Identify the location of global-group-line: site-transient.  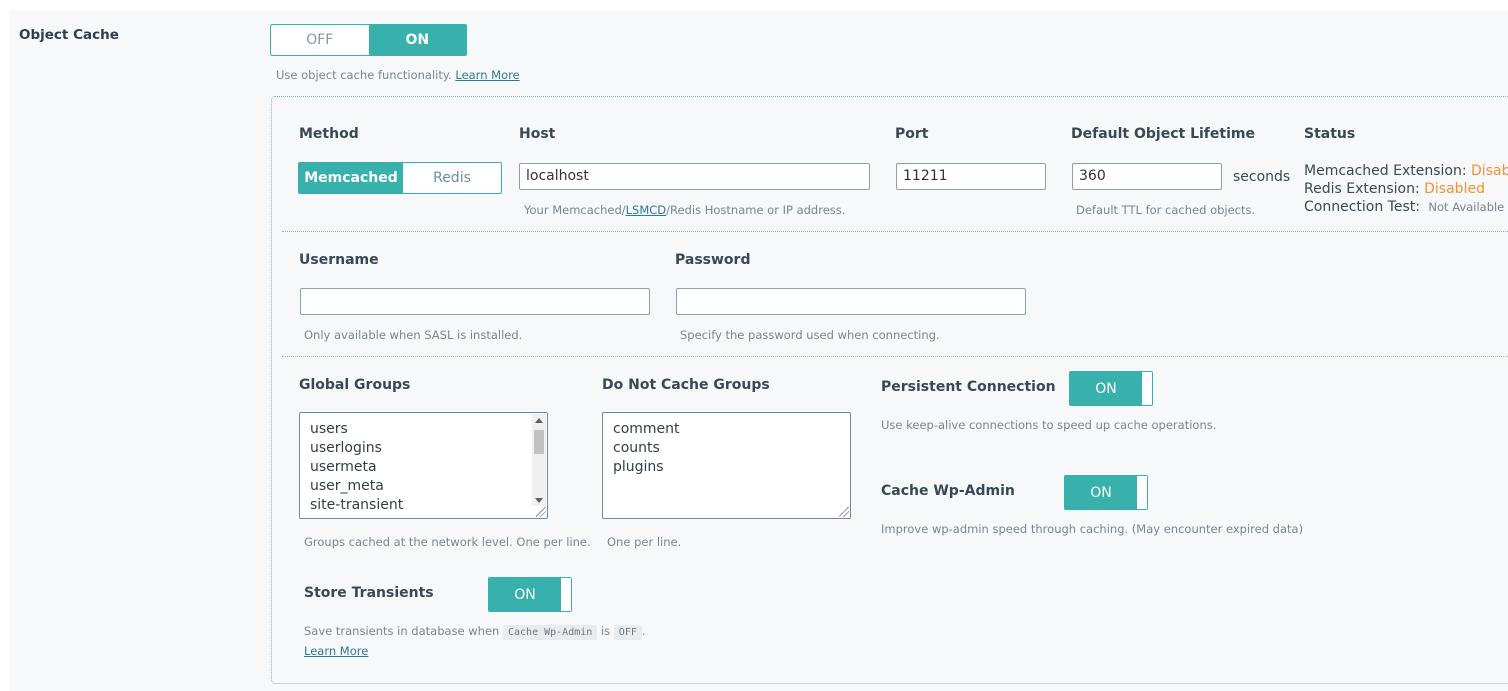
(357, 505).